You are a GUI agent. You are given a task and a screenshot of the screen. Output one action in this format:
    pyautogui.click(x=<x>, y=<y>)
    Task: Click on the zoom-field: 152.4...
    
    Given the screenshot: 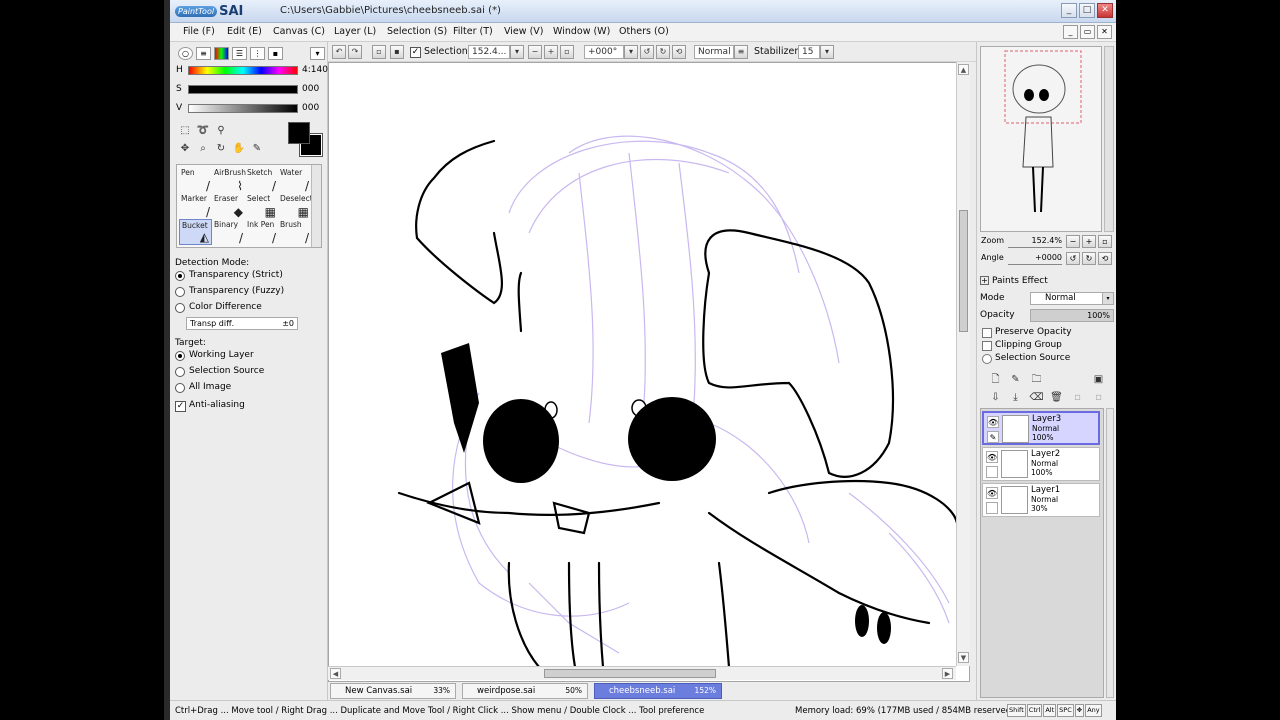 What is the action you would take?
    pyautogui.click(x=489, y=52)
    